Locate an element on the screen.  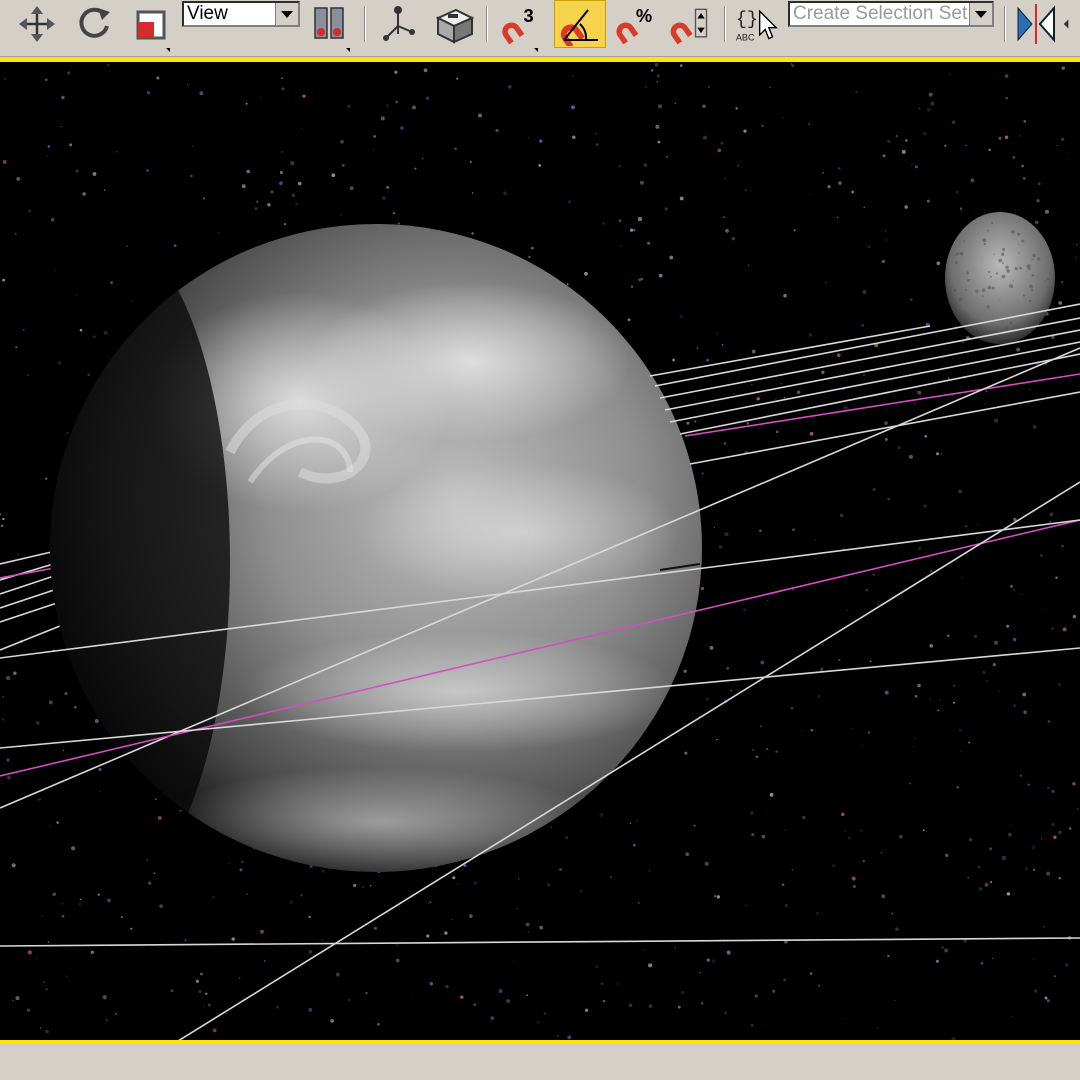
use-pivot-point-center-button is located at coordinates (330, 27).